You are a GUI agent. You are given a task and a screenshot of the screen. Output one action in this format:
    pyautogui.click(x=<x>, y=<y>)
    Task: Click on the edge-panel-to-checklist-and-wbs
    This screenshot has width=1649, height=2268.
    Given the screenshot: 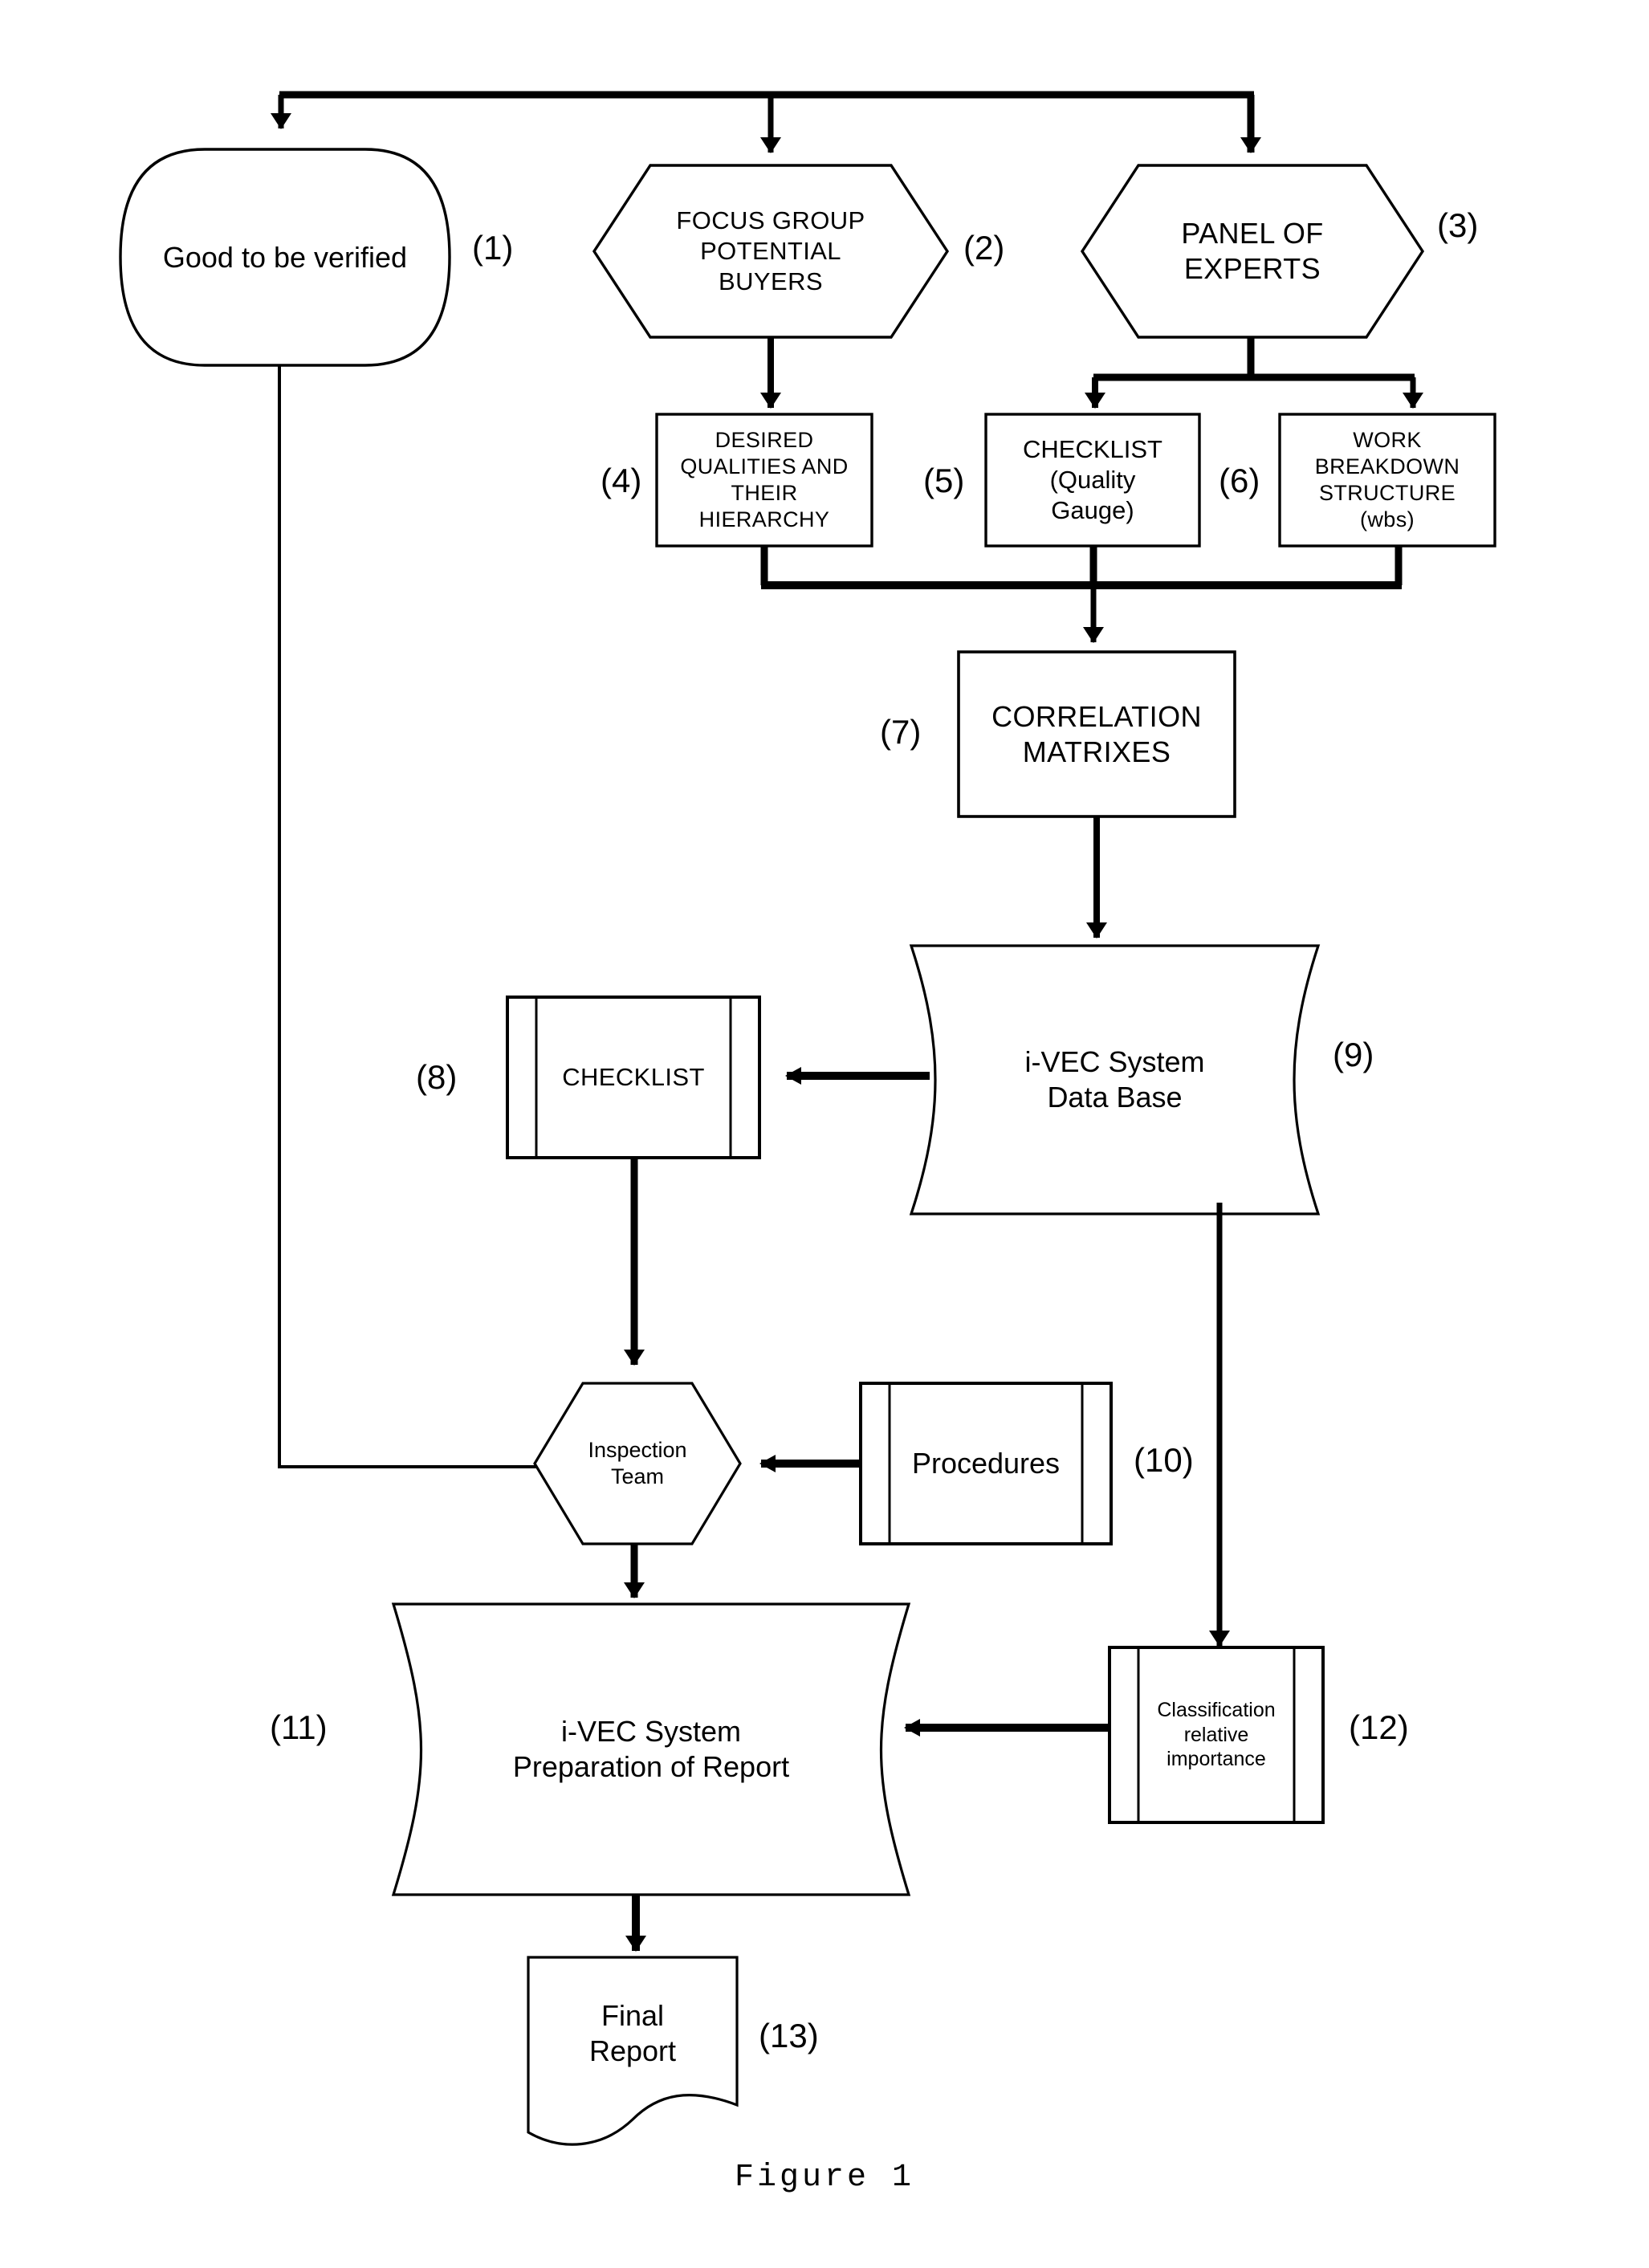 What is the action you would take?
    pyautogui.click(x=1254, y=373)
    